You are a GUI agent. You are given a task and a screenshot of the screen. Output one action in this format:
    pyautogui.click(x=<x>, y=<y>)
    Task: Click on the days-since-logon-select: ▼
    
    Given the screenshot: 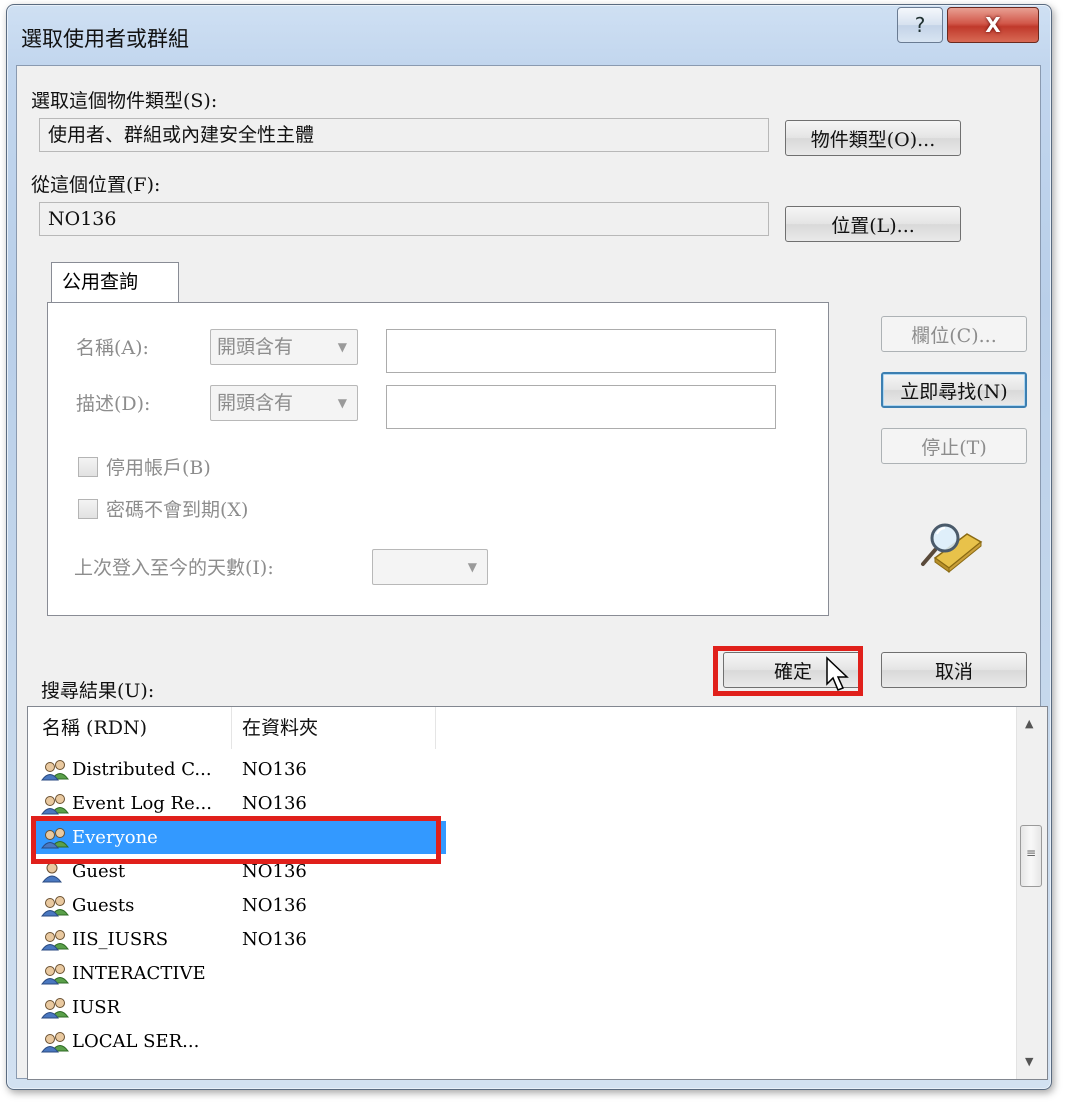 What is the action you would take?
    pyautogui.click(x=430, y=567)
    